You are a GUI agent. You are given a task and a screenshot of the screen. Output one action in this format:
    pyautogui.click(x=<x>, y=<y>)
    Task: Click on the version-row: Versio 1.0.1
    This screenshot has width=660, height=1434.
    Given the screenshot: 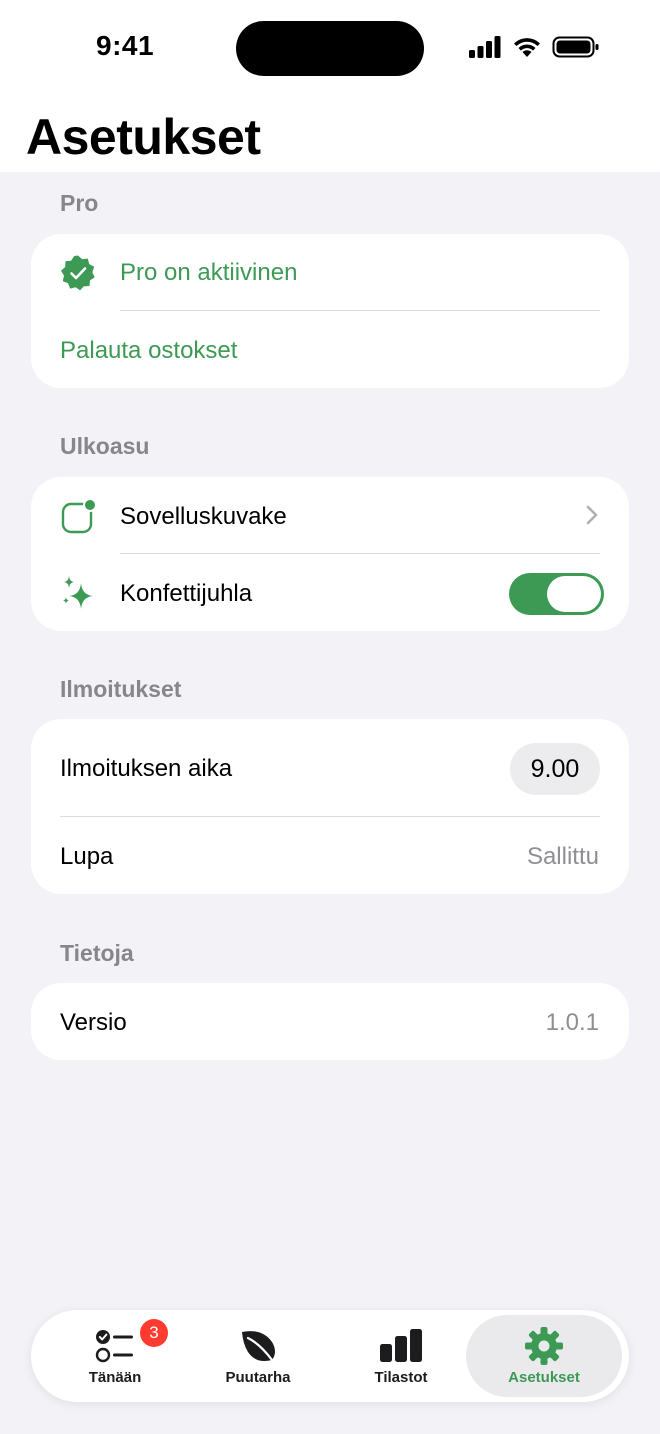 What is the action you would take?
    pyautogui.click(x=330, y=1021)
    